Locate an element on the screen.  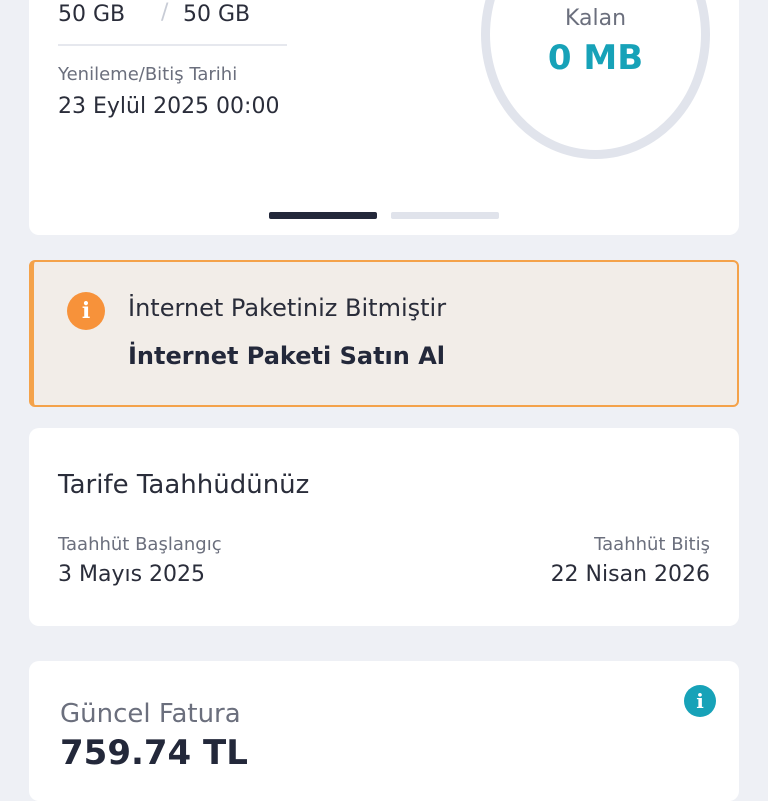
invoice-amount: 759.74 TL is located at coordinates (154, 753).